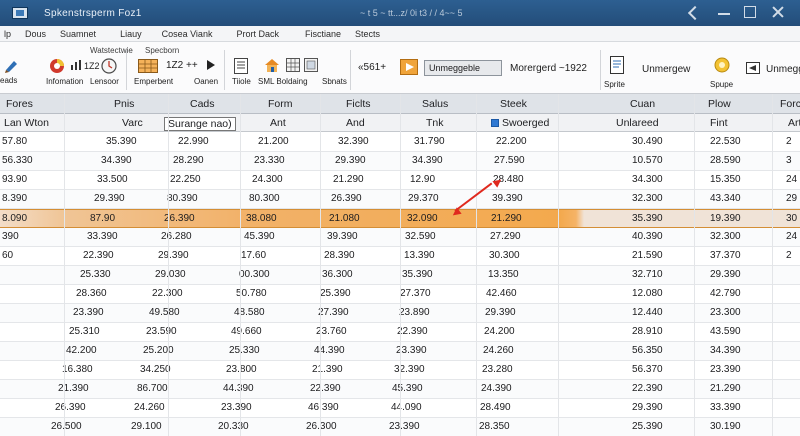  What do you see at coordinates (429, 141) in the screenshot?
I see `table-cell: 31.790` at bounding box center [429, 141].